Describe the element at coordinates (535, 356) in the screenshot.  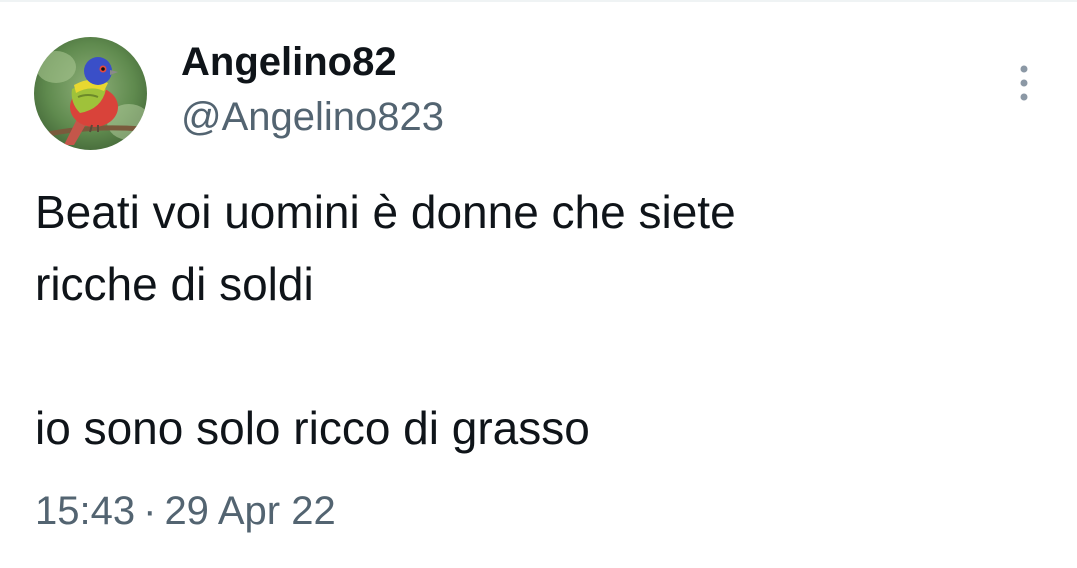
I see `tweet-text-blank-line` at that location.